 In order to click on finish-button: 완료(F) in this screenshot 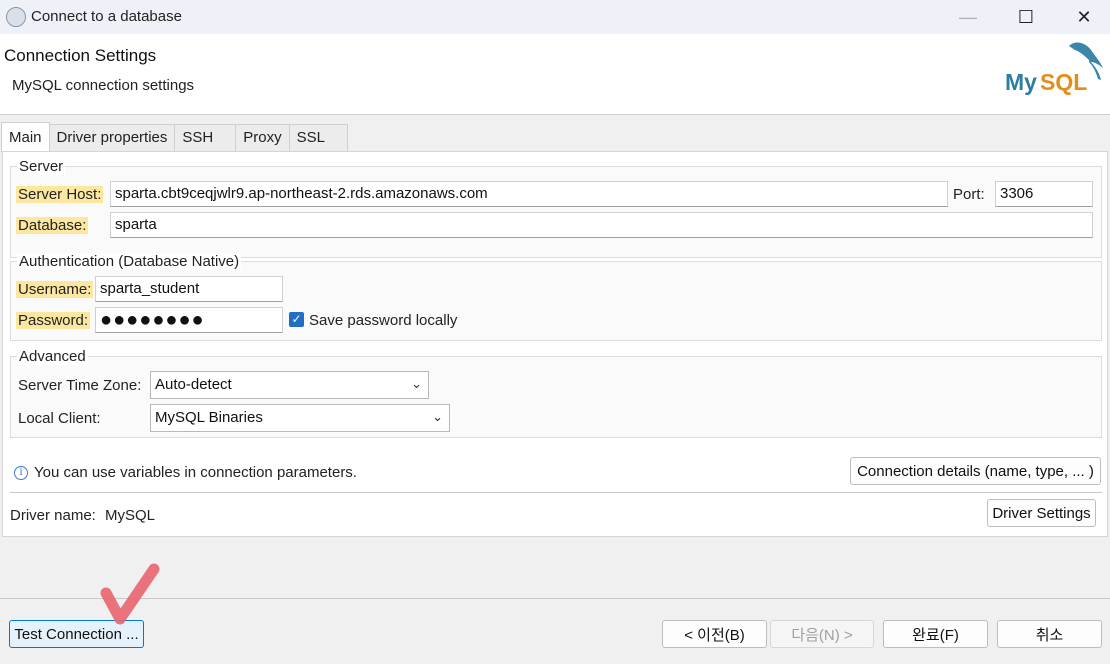, I will do `click(935, 634)`.